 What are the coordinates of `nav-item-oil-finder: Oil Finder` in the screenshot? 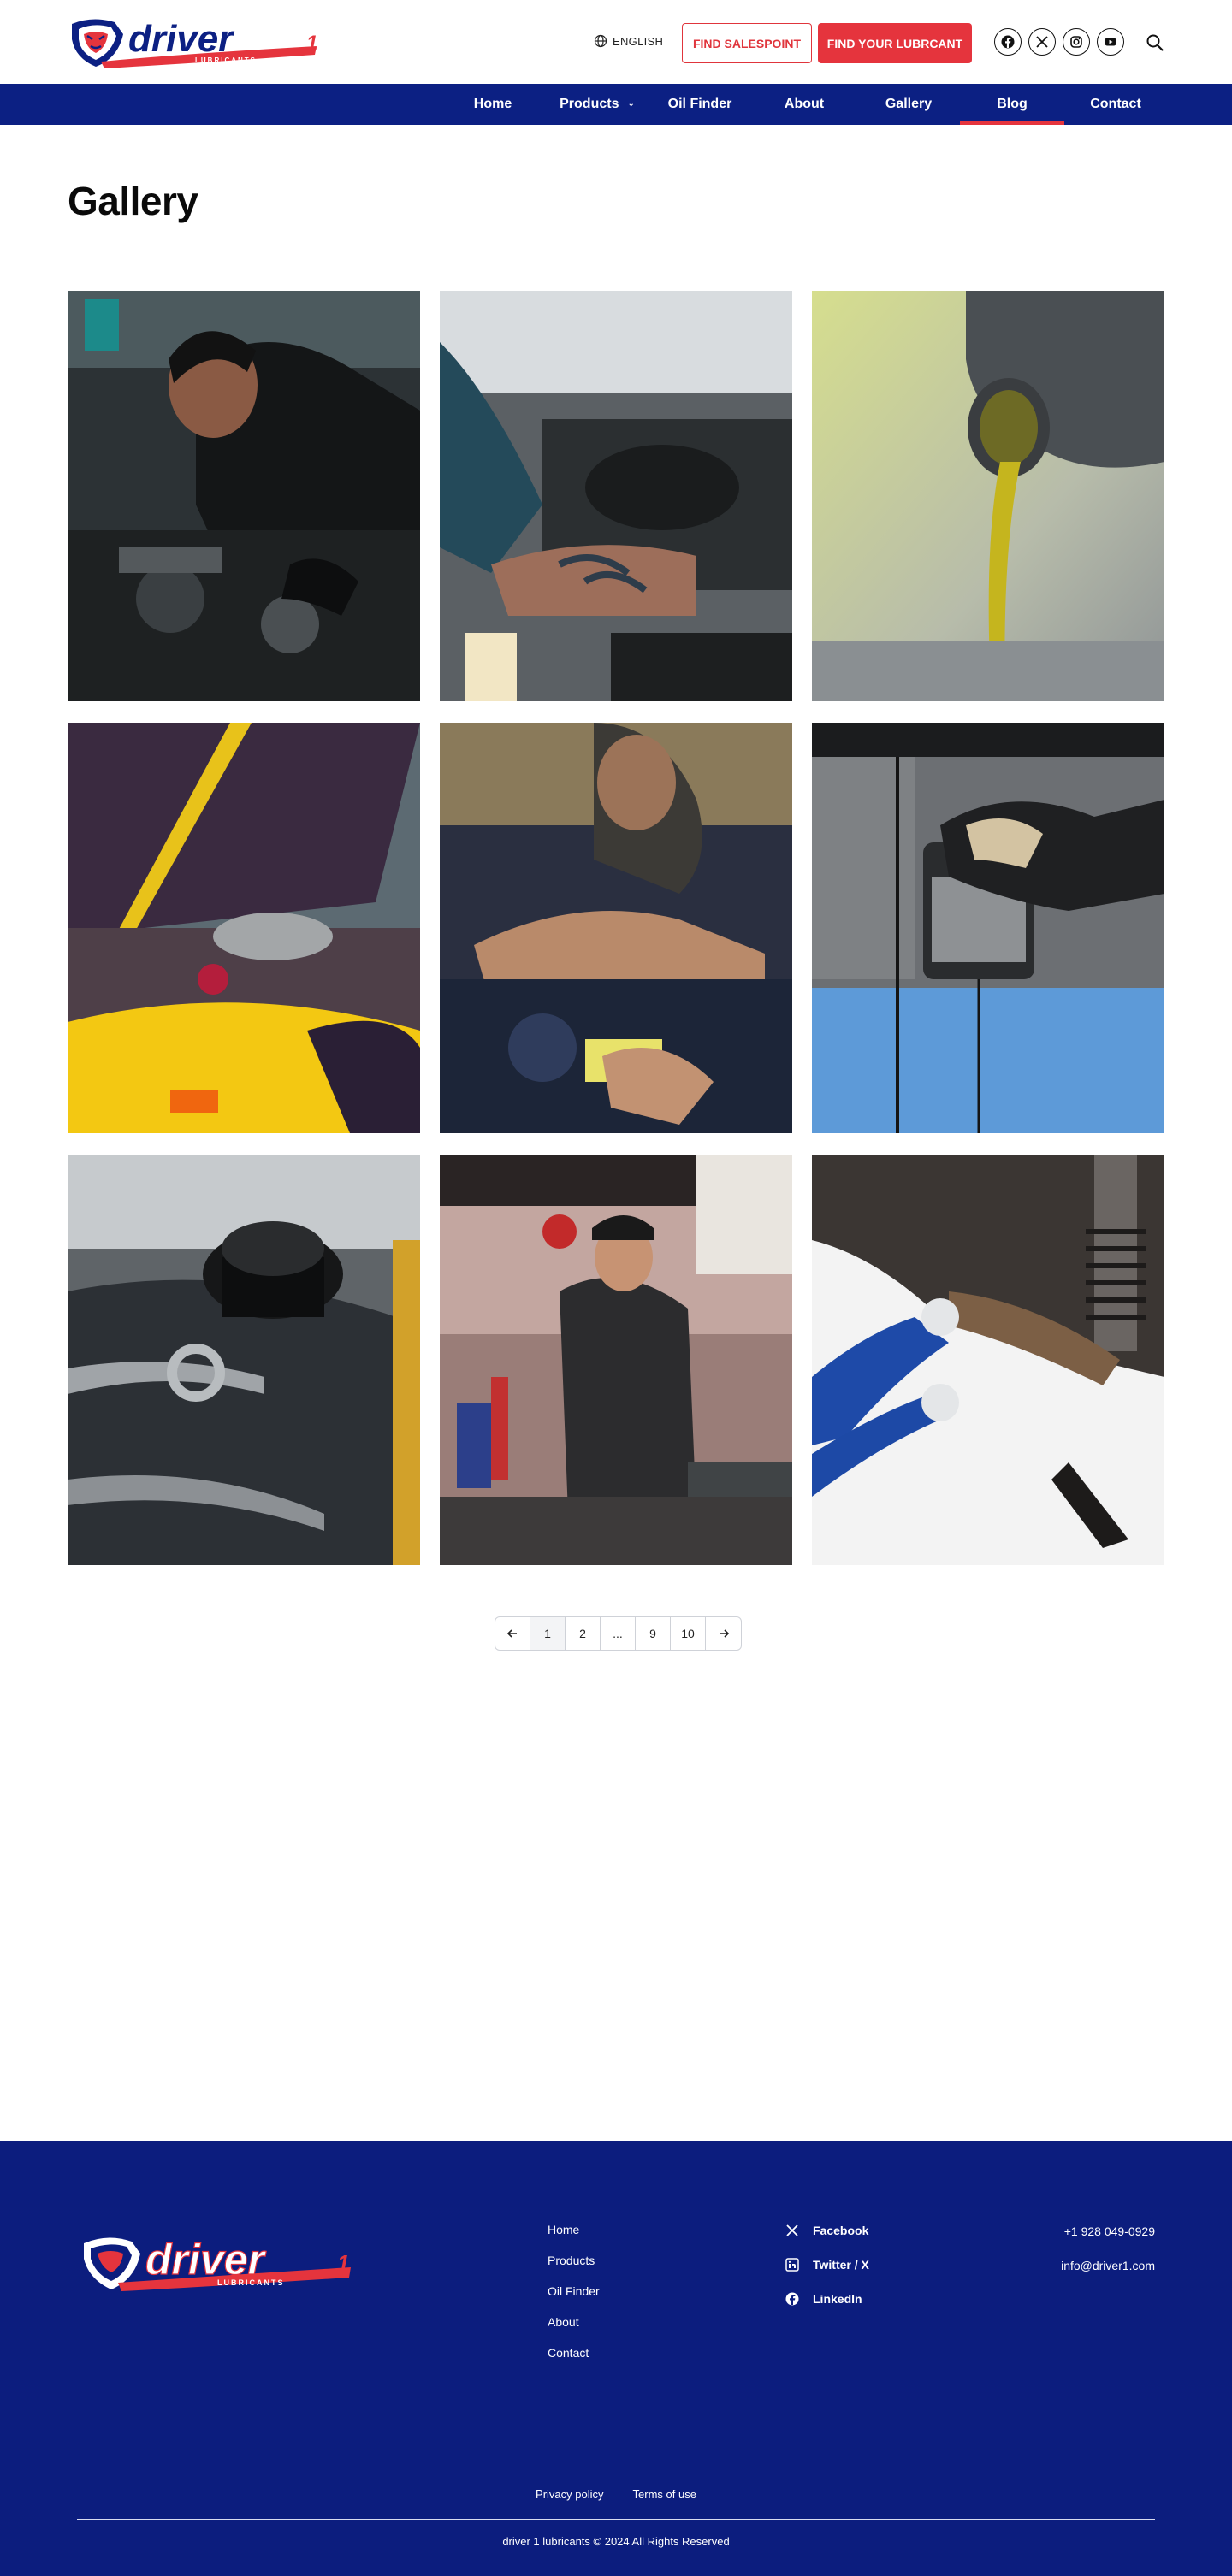 It's located at (700, 104).